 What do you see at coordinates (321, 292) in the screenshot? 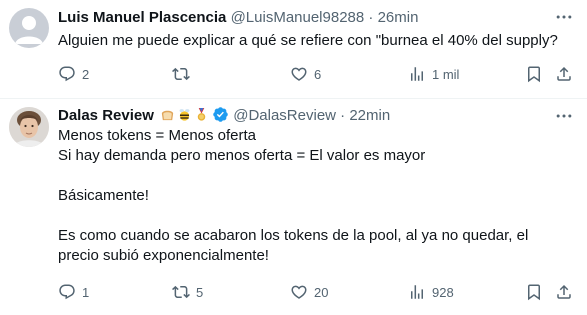
I see `like-count: 20` at bounding box center [321, 292].